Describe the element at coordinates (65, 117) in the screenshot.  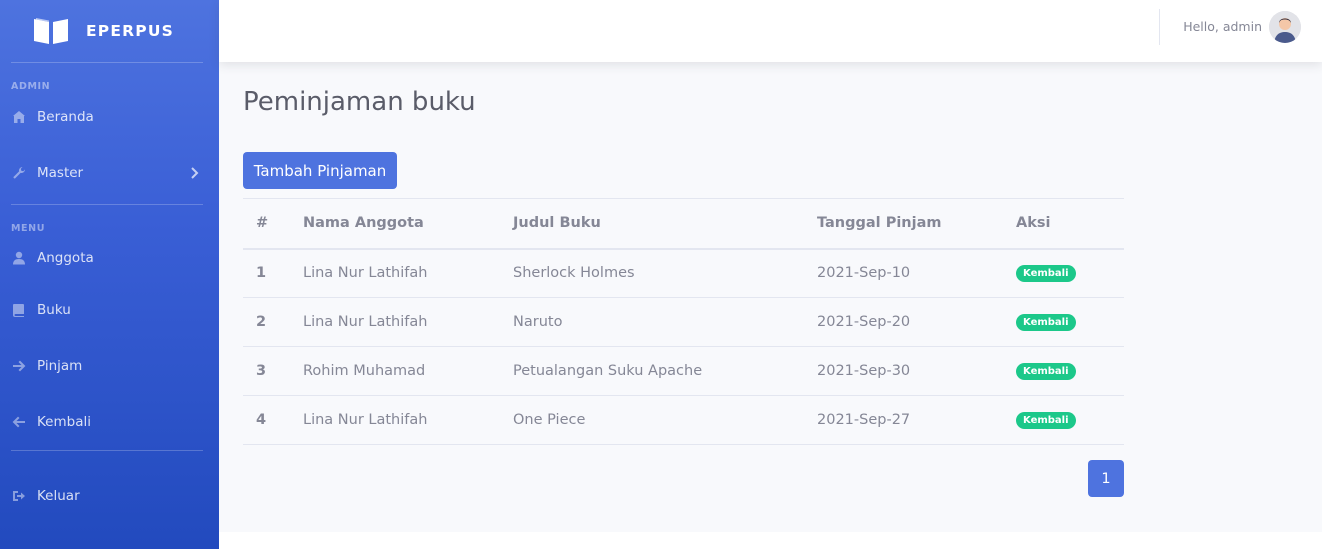
I see `sidebar-item-label: Beranda` at that location.